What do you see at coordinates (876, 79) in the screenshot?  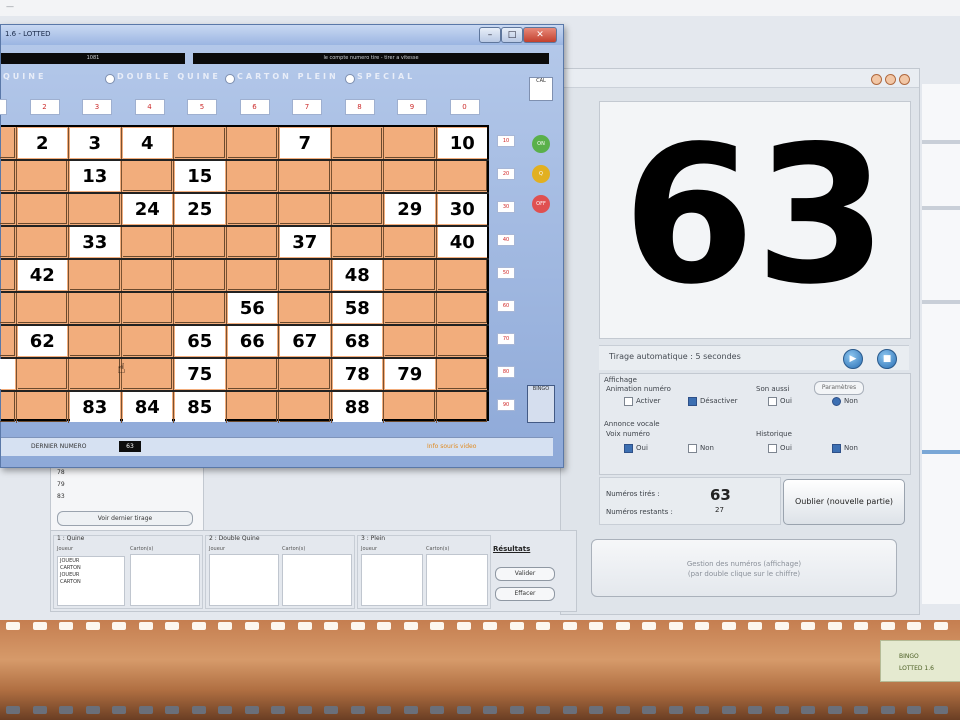 I see `minimize-dot` at bounding box center [876, 79].